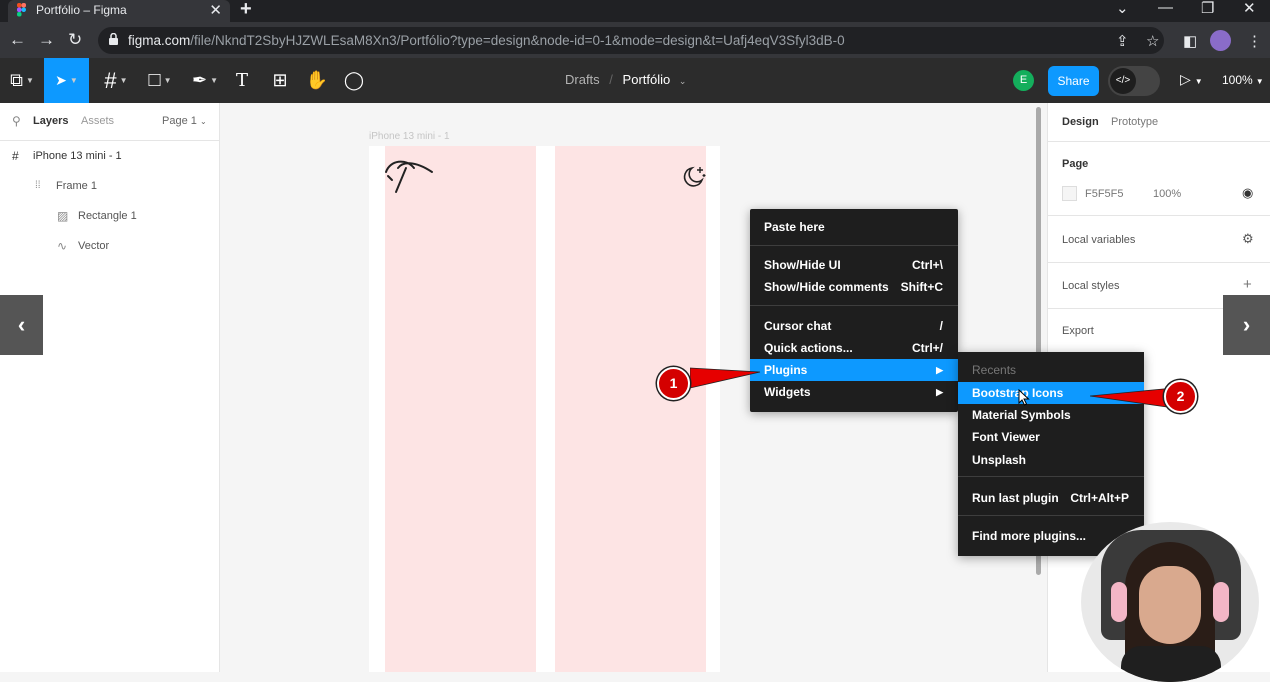 This screenshot has height=682, width=1270. What do you see at coordinates (159, 40) in the screenshot?
I see `url-domain: figma.com` at bounding box center [159, 40].